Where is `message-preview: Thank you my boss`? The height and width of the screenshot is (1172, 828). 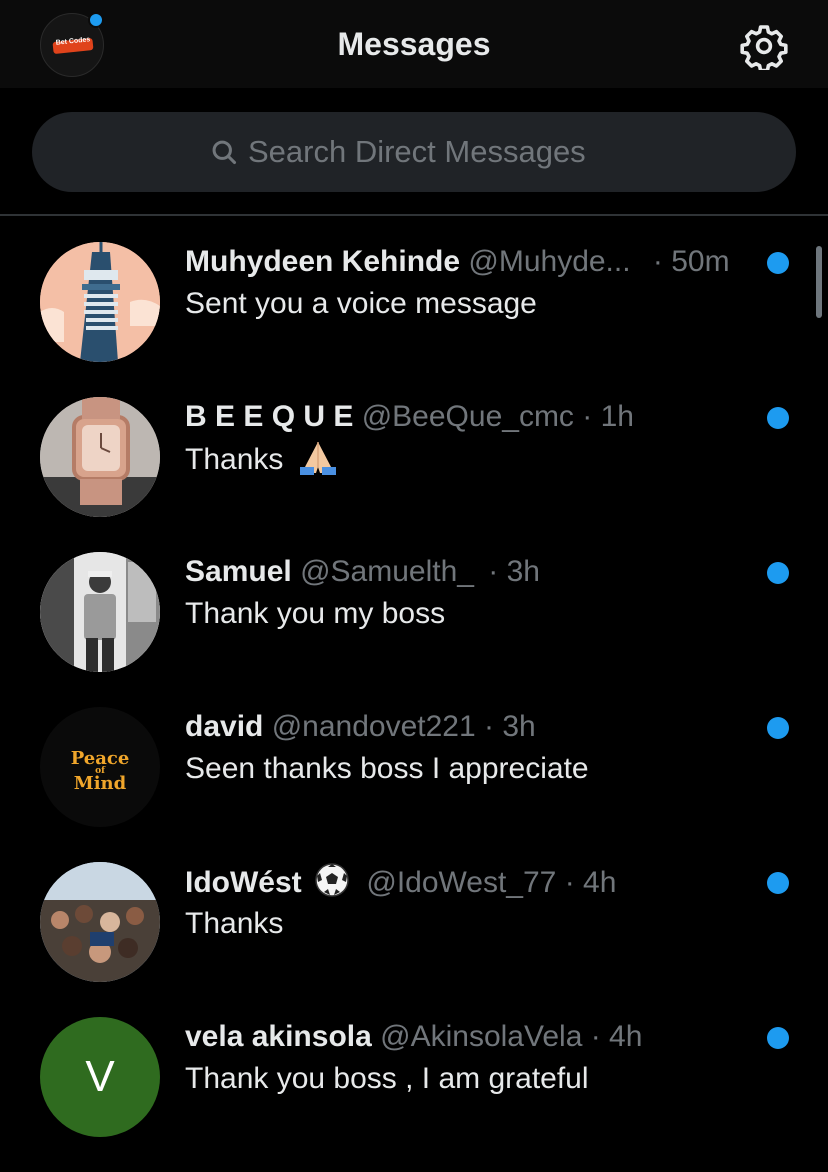
message-preview: Thank you my boss is located at coordinates (315, 613).